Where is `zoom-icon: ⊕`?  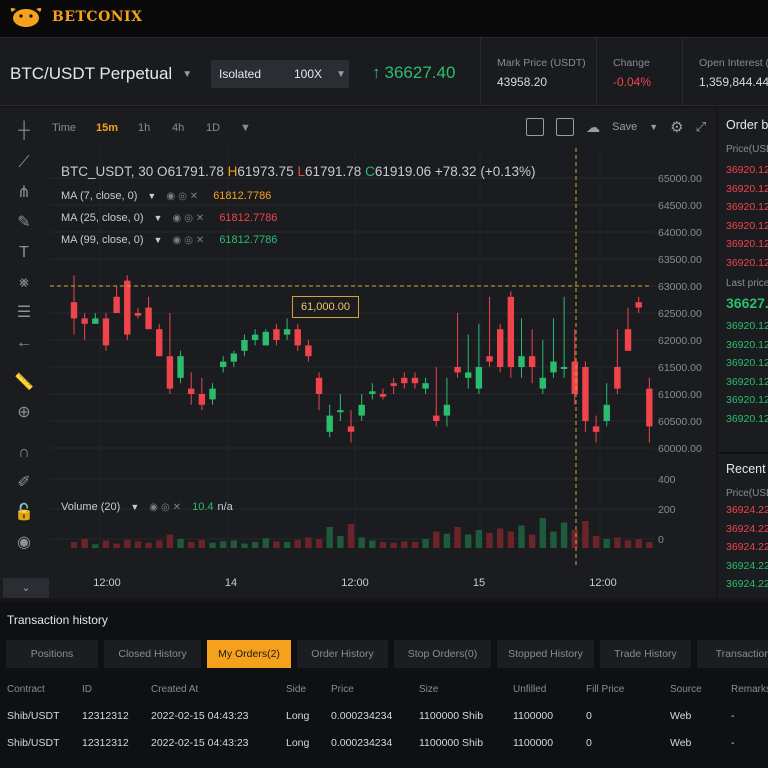 zoom-icon: ⊕ is located at coordinates (24, 413).